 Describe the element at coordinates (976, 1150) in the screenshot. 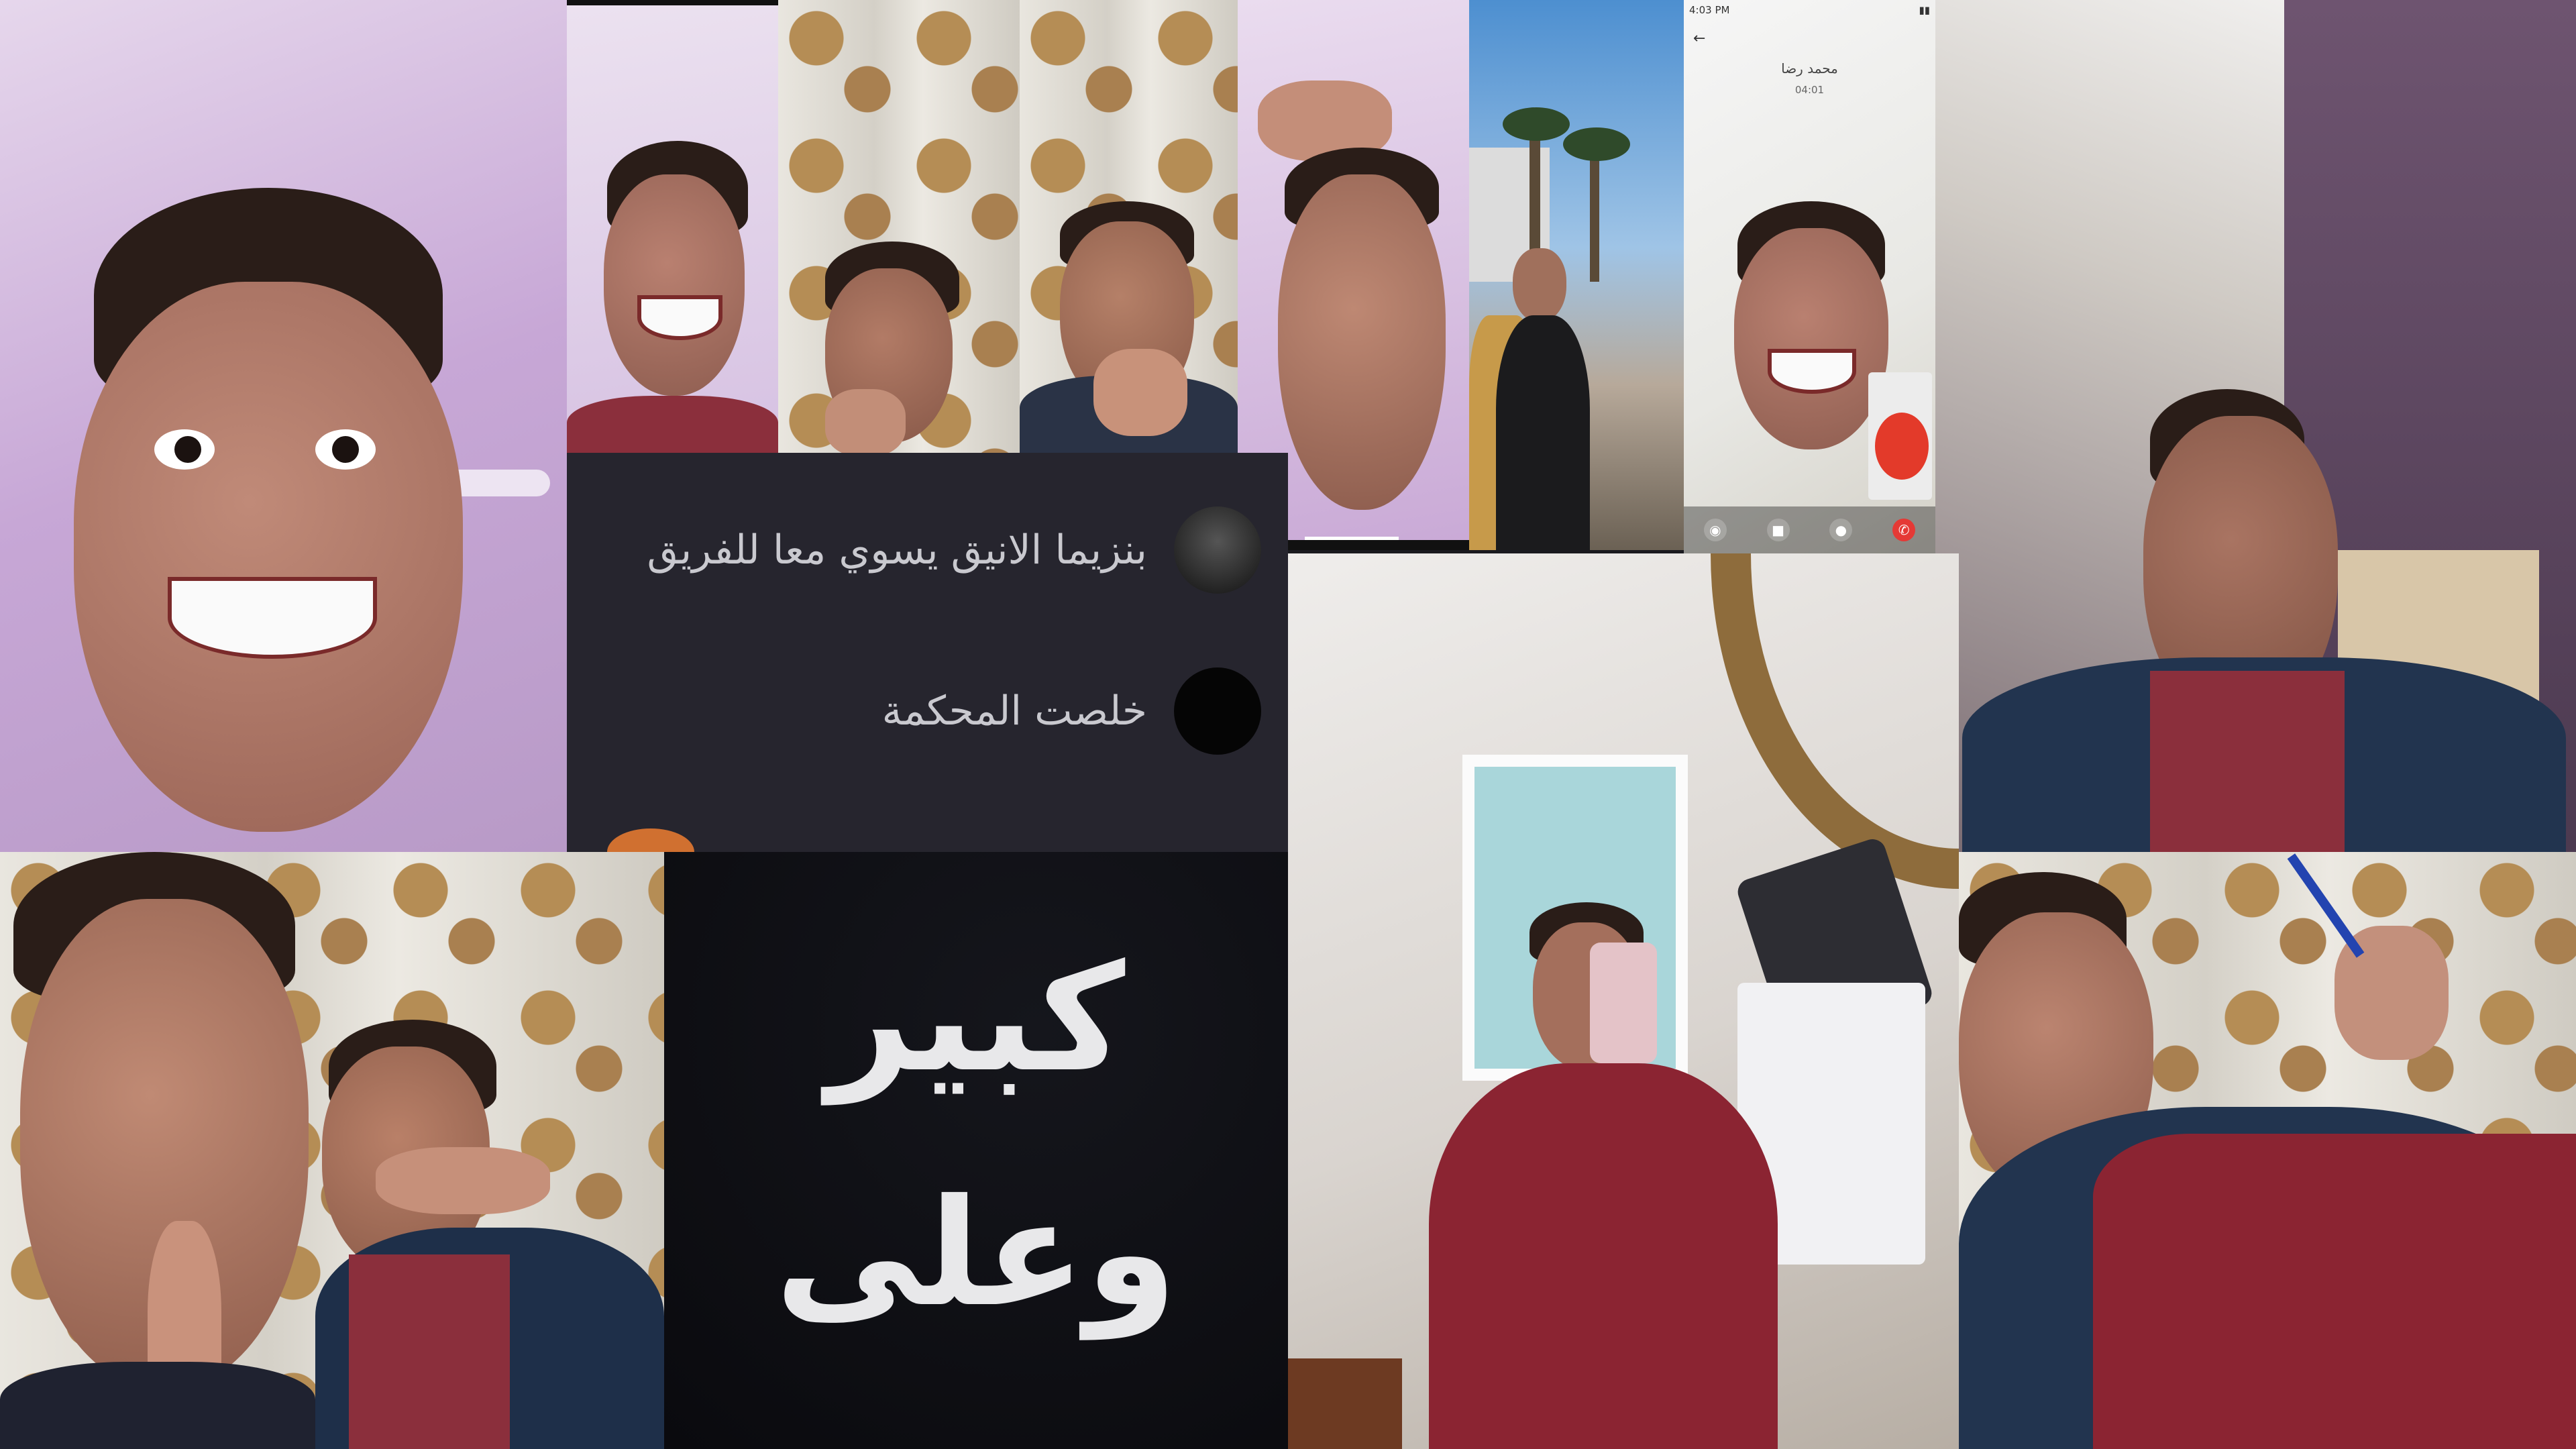

I see `caption-panel: كبير وعلى` at that location.